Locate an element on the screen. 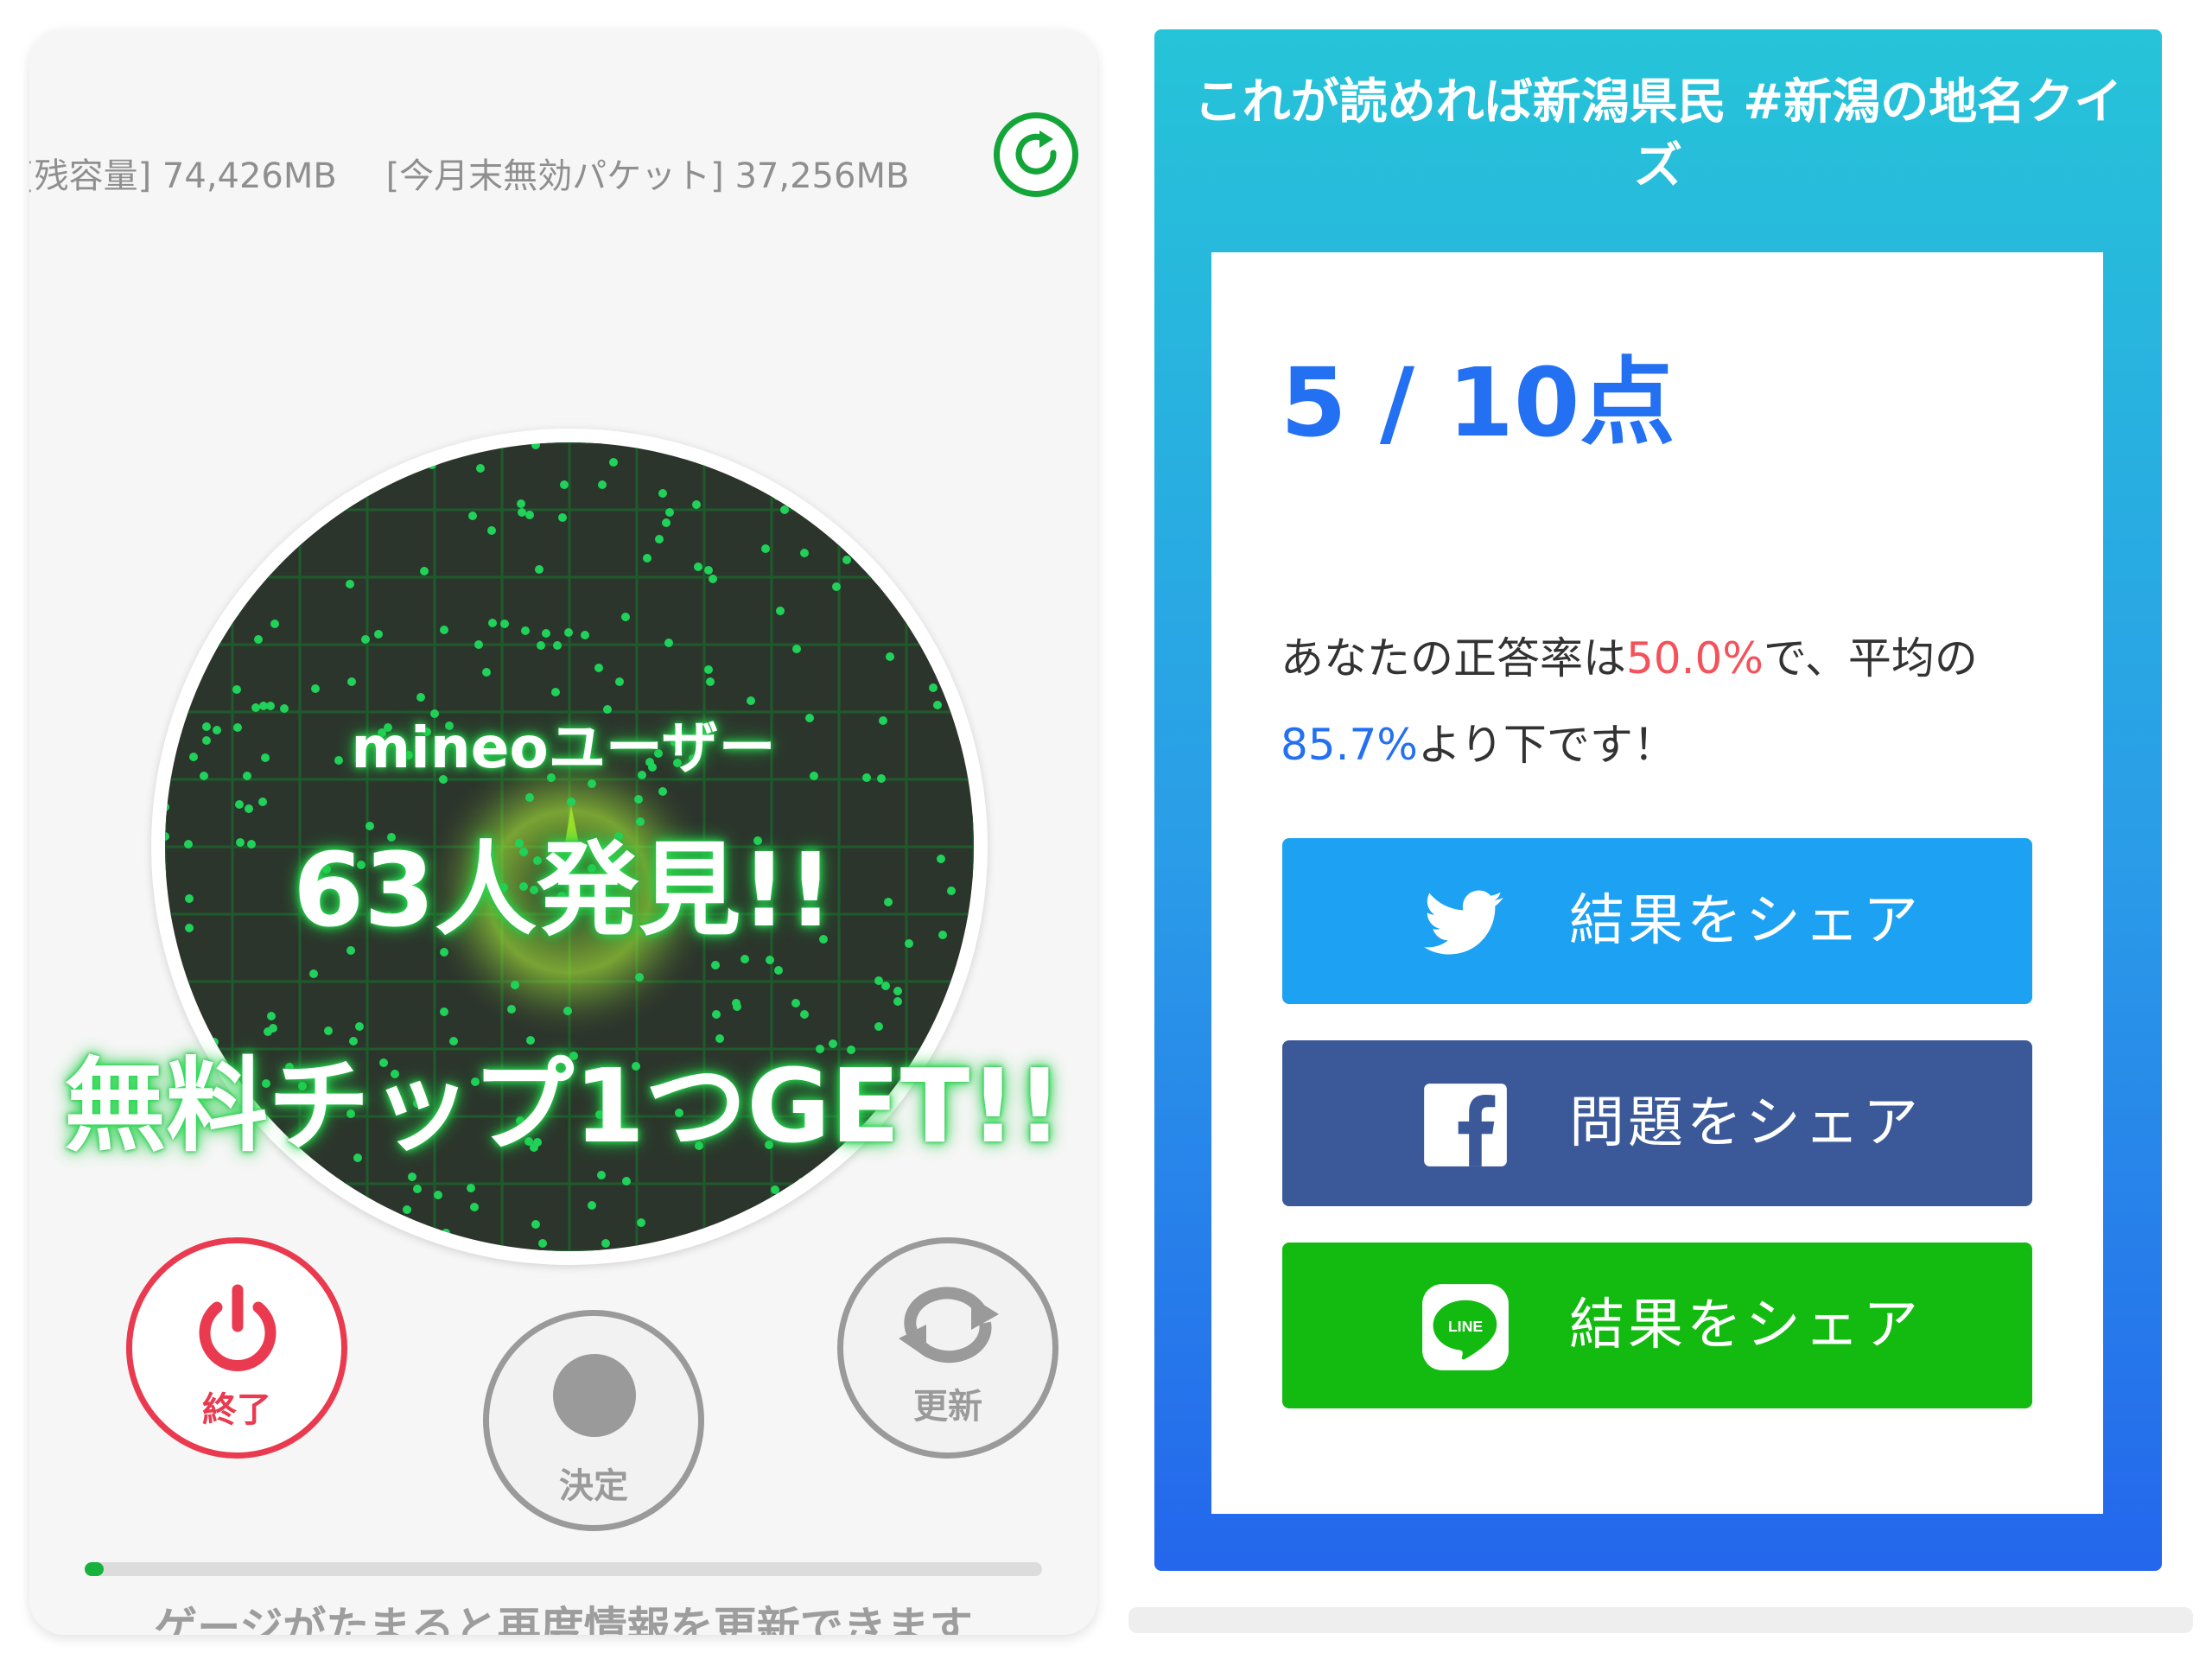 The height and width of the screenshot is (1659, 2212). result-text-2: で、平均の is located at coordinates (1870, 658).